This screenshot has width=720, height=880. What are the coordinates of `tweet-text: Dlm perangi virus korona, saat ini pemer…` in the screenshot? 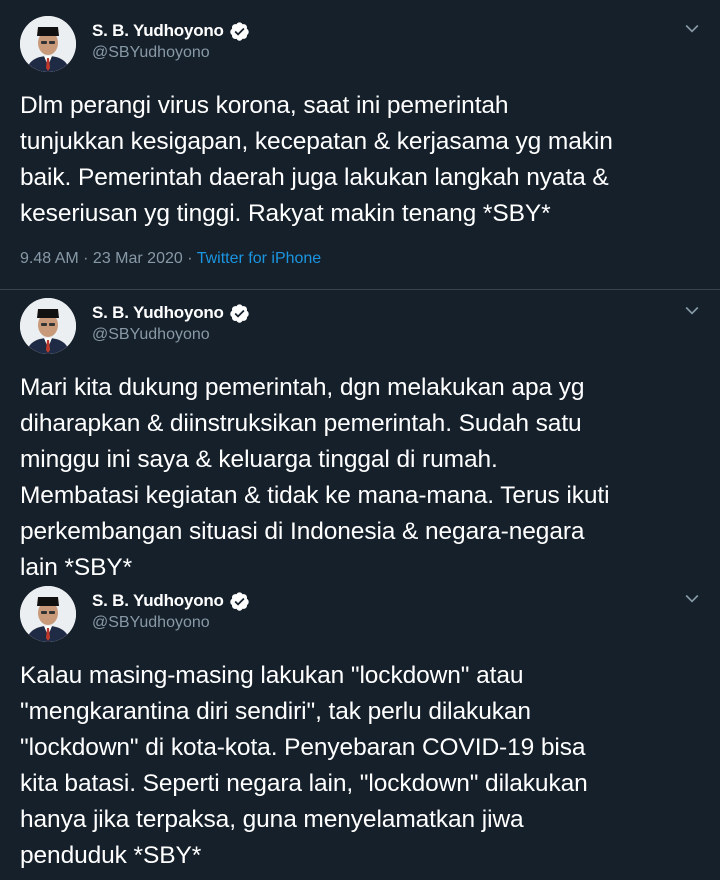 It's located at (316, 159).